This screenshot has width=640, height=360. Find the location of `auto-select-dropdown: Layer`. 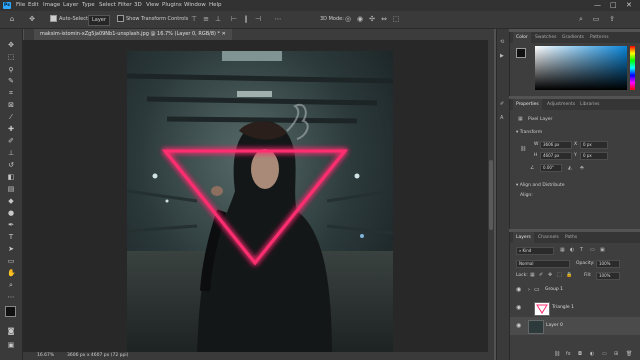

auto-select-dropdown: Layer is located at coordinates (99, 20).